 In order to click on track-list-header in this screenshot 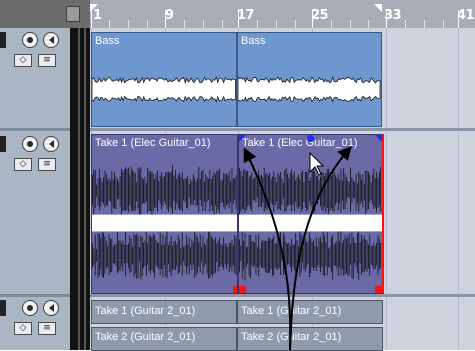, I will do `click(45, 14)`.